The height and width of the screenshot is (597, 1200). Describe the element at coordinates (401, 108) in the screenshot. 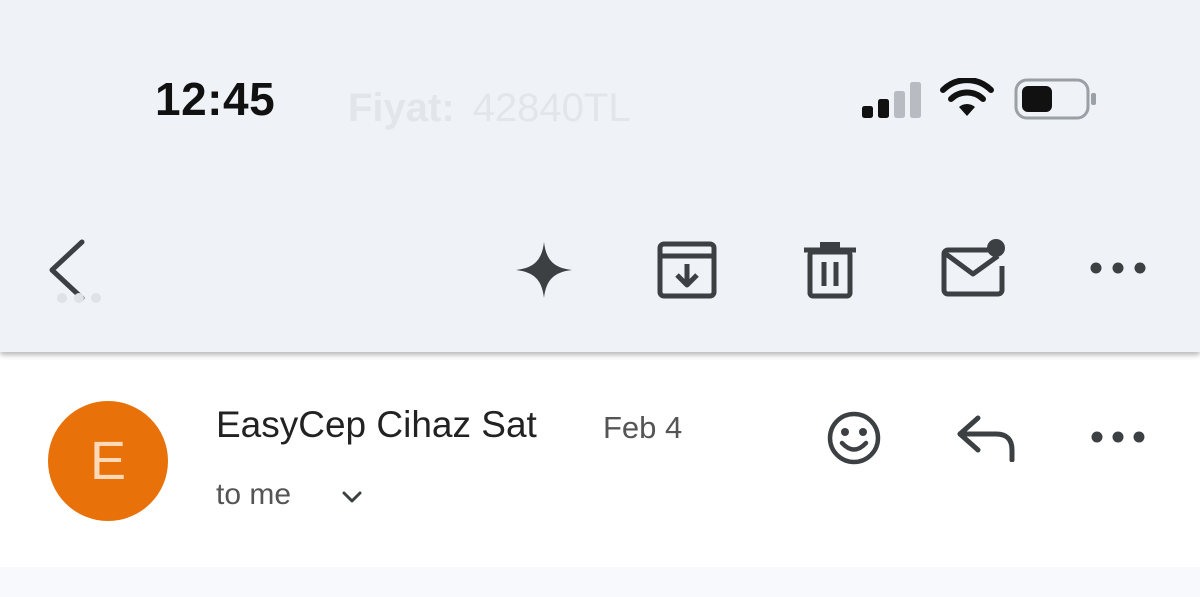

I see `faded-label: Fiyat:` at that location.